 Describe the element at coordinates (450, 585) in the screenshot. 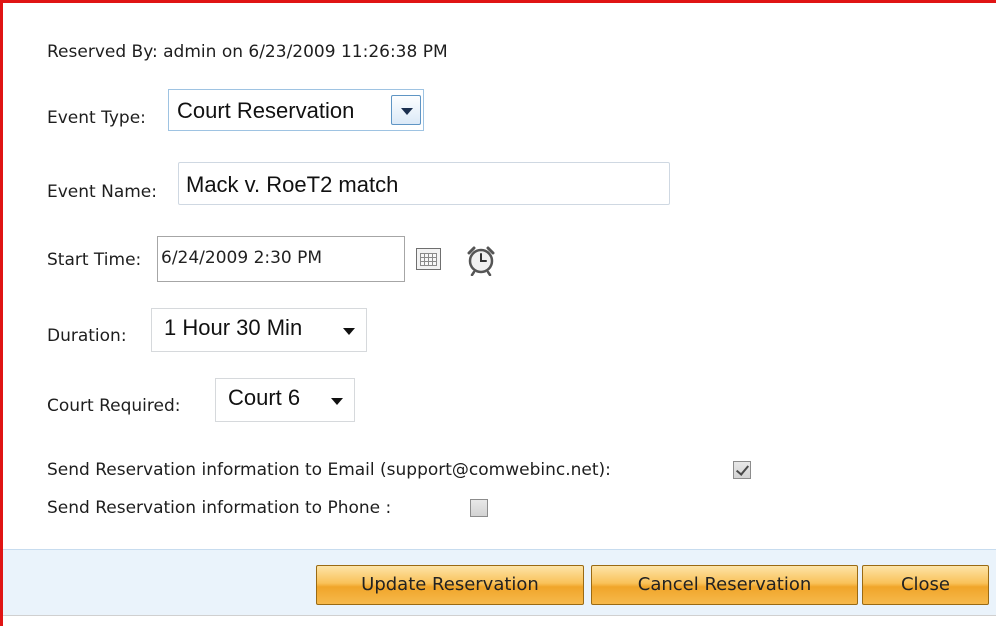

I see `update-reservation-button: Update Reservation` at that location.